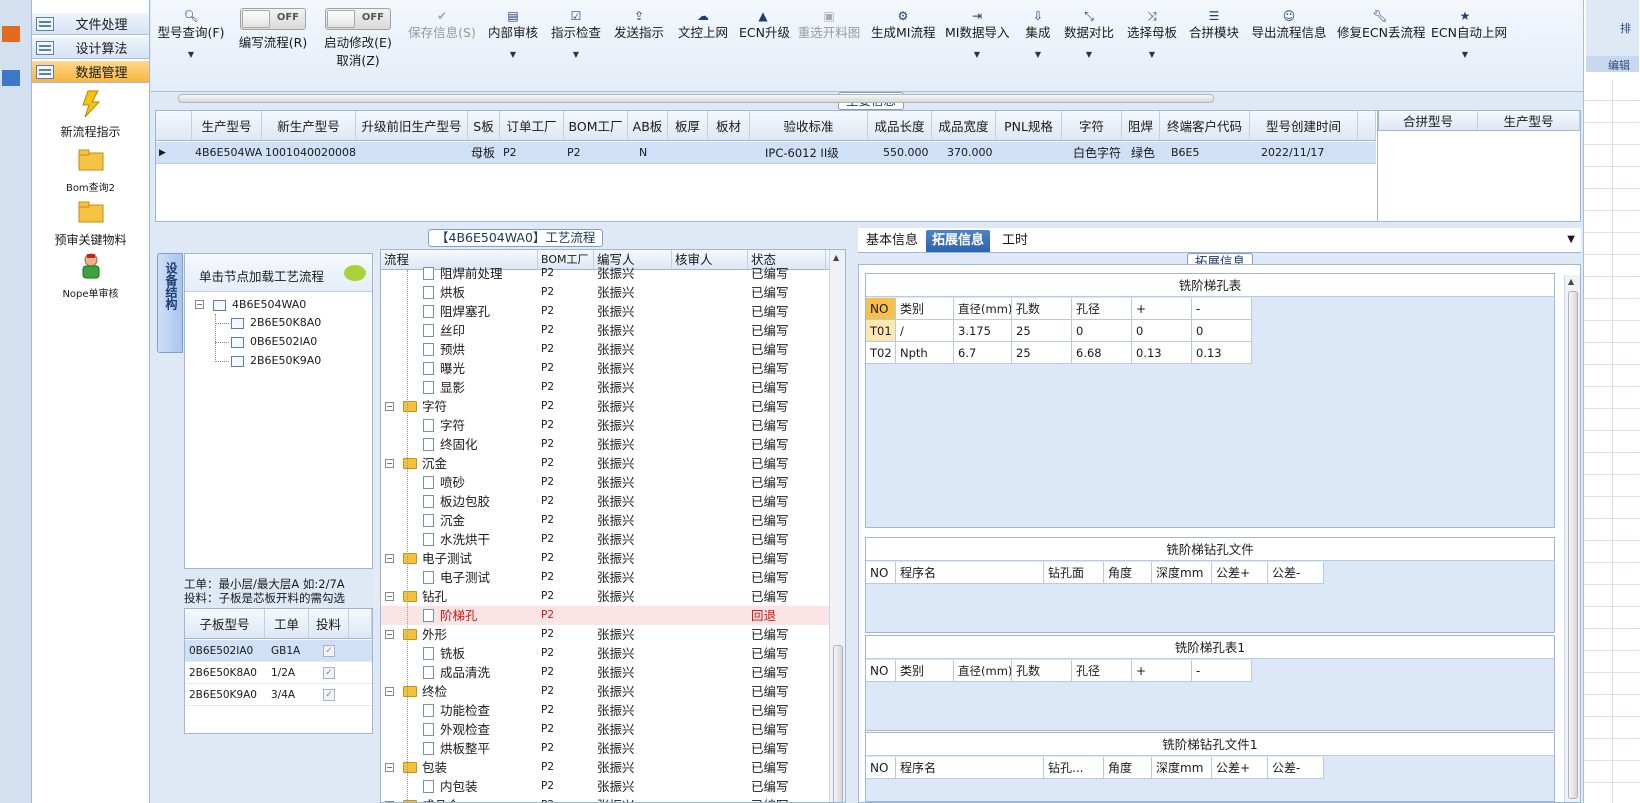 The height and width of the screenshot is (803, 1640). Describe the element at coordinates (1038, 35) in the screenshot. I see `integrate-button: ⇩ 集成 ▼` at that location.